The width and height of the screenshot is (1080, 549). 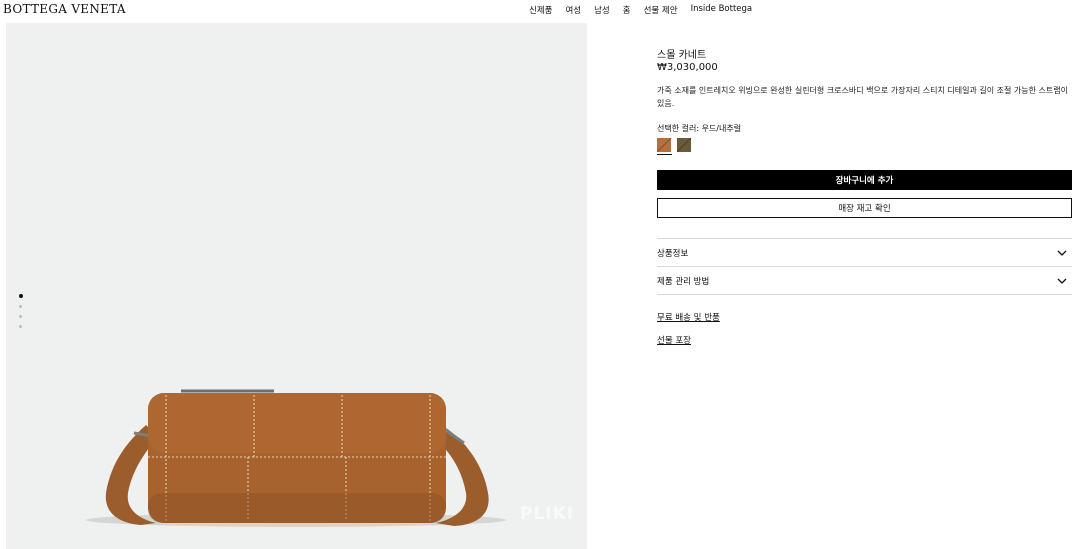 I want to click on product-title: 스몰 카네트, so click(x=682, y=55).